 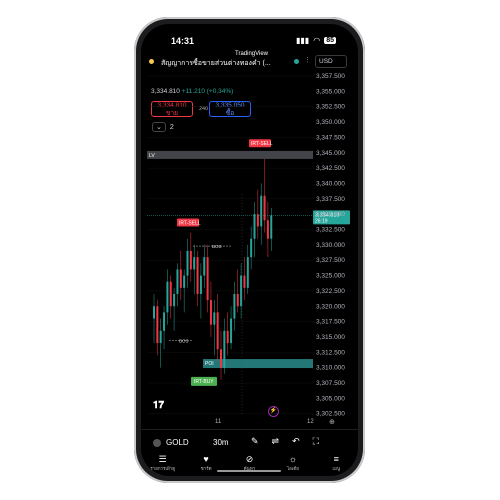 I want to click on time-label-1: 11, so click(x=218, y=422).